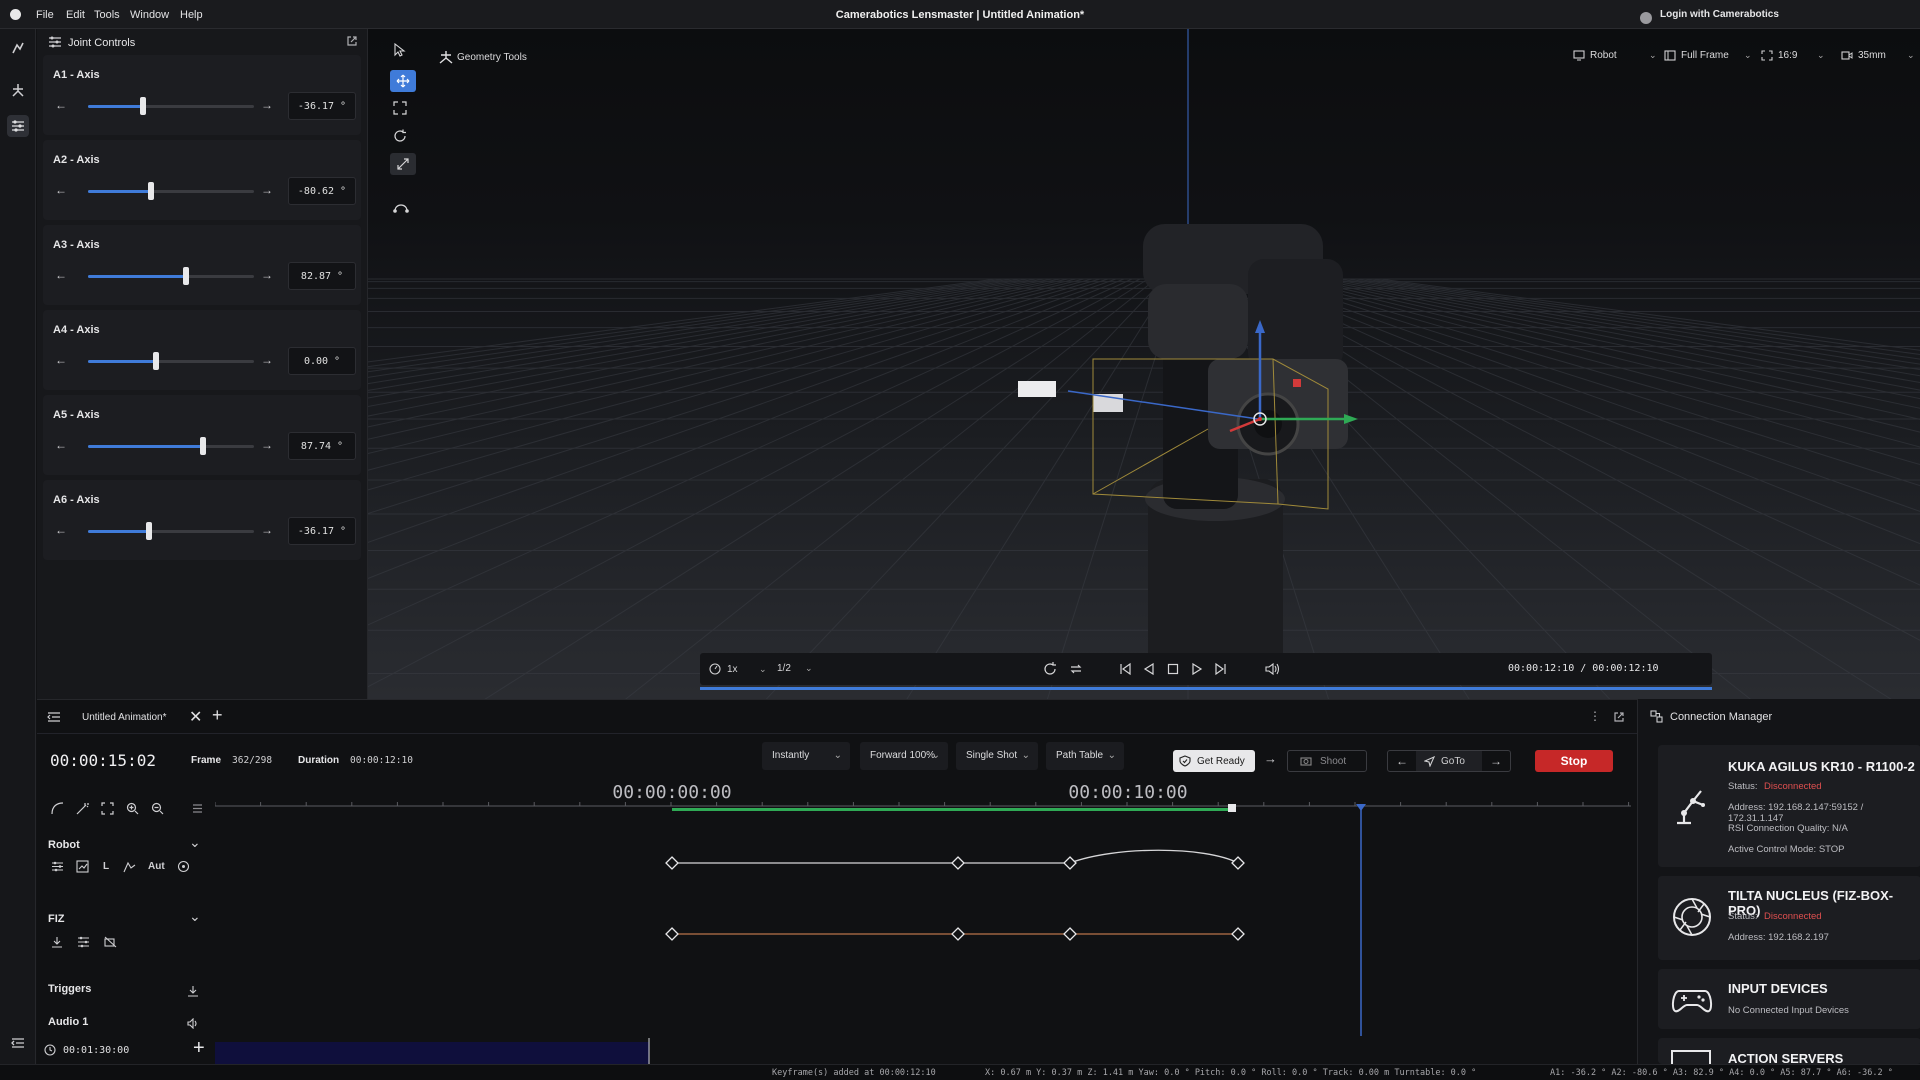  Describe the element at coordinates (75, 15) in the screenshot. I see `menu-edit: Edit` at that location.